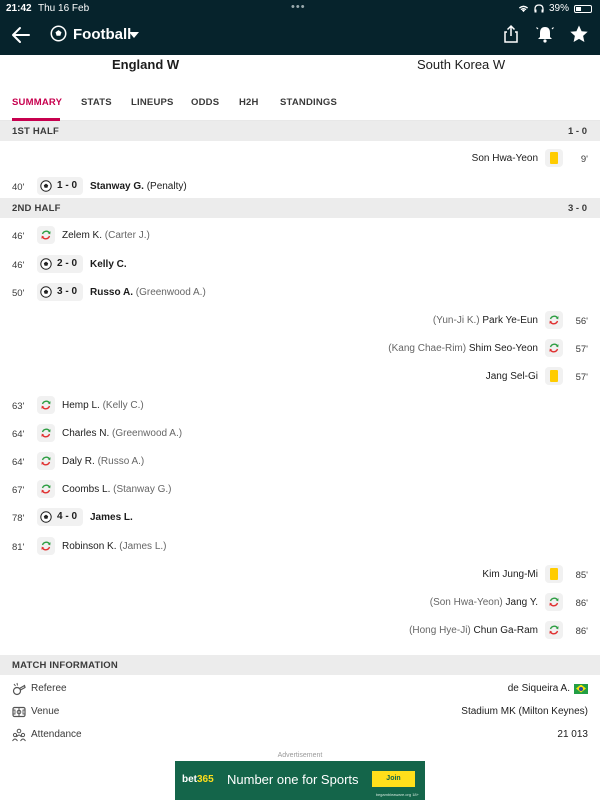  Describe the element at coordinates (300, 518) in the screenshot. I see `event-row: 78' 4 - 0 James L.` at that location.